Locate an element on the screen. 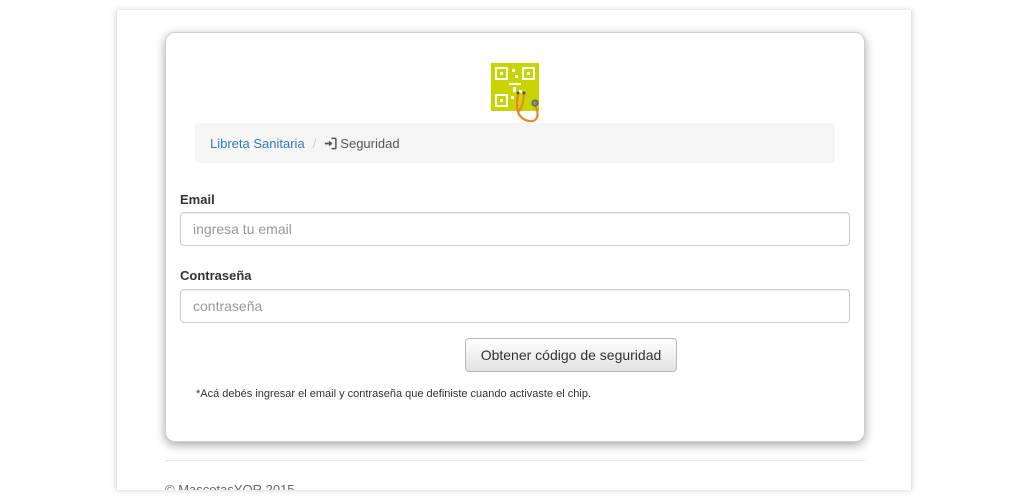 The width and height of the screenshot is (1024, 500). footer-divider is located at coordinates (515, 460).